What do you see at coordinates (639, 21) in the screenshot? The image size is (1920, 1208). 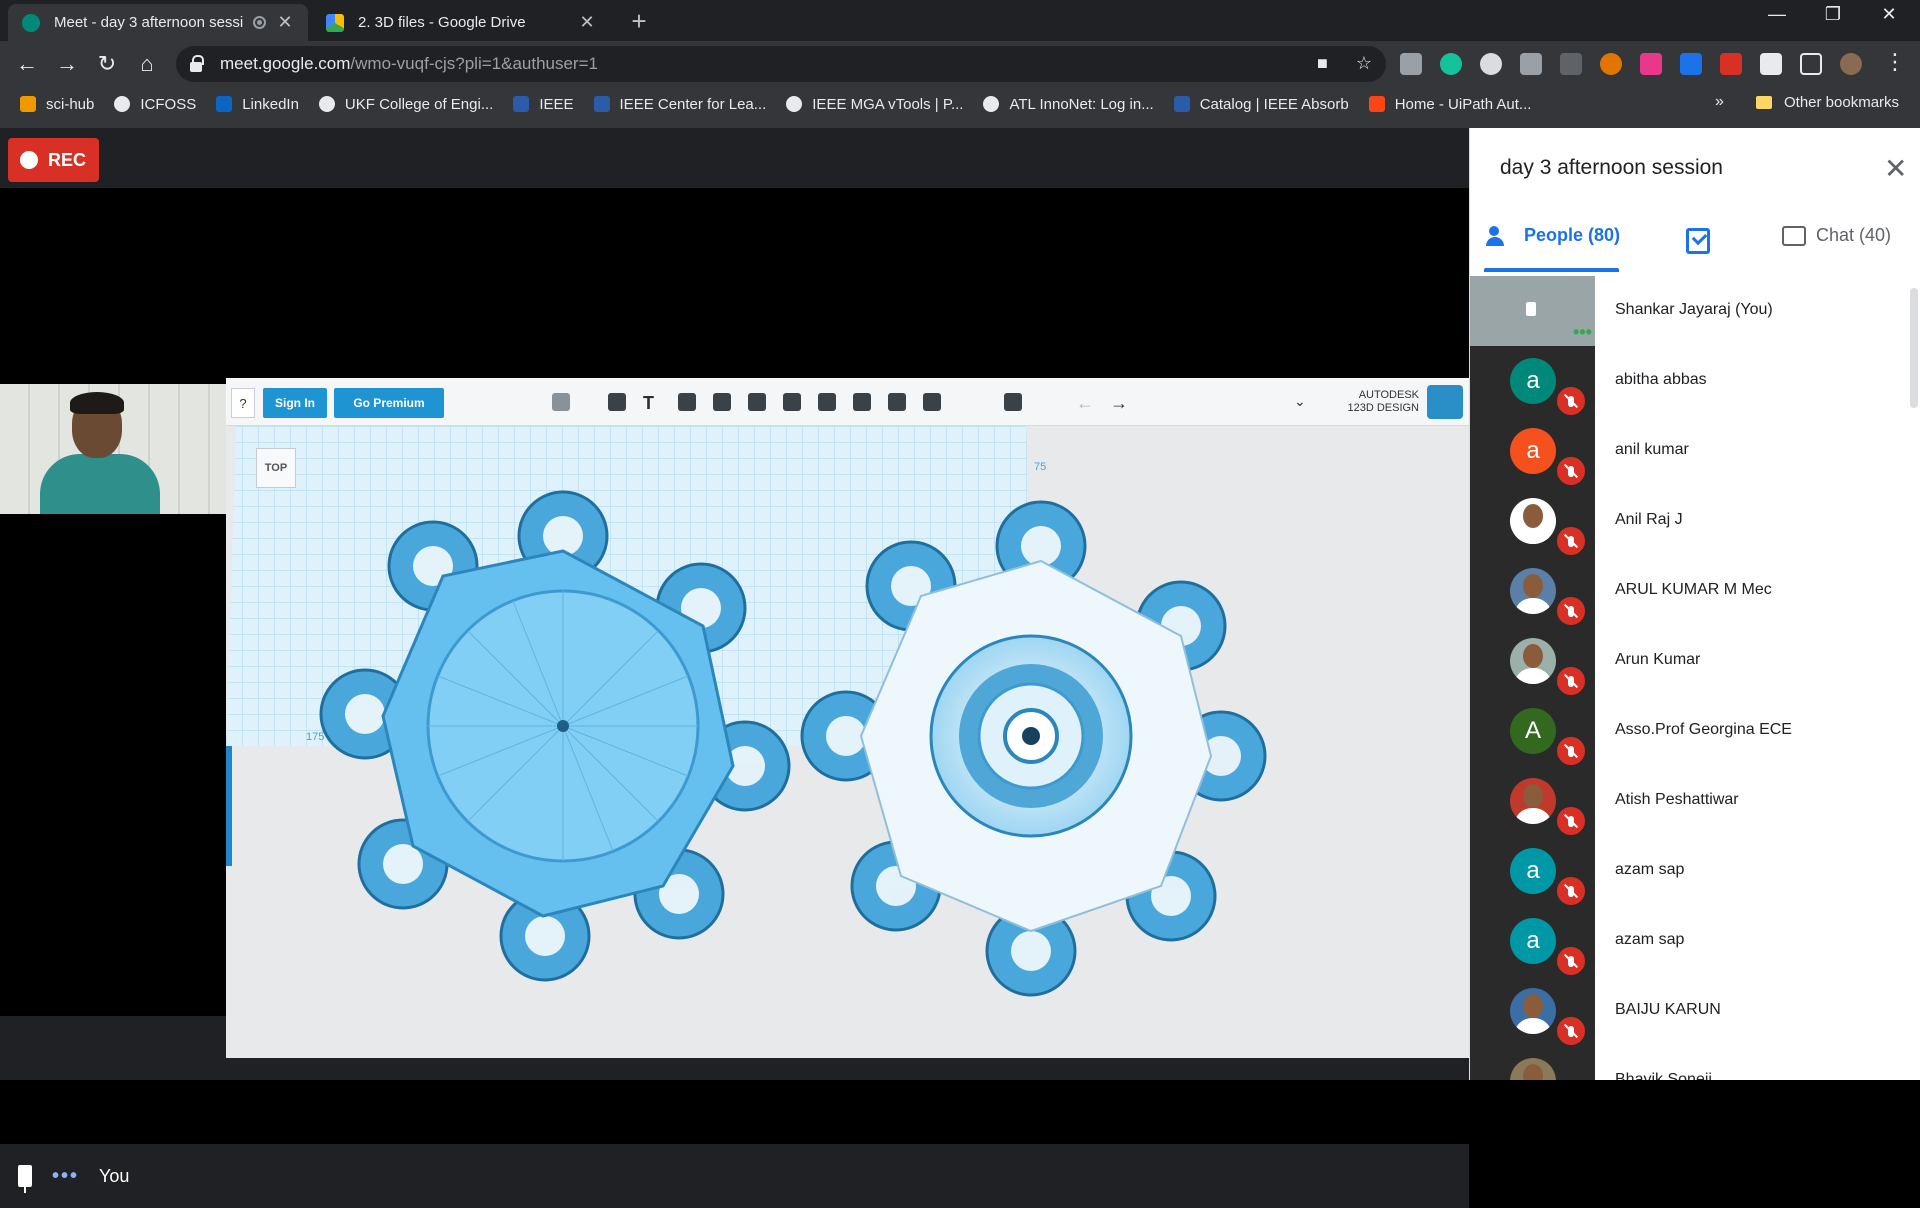 I see `new-tab-button: +` at bounding box center [639, 21].